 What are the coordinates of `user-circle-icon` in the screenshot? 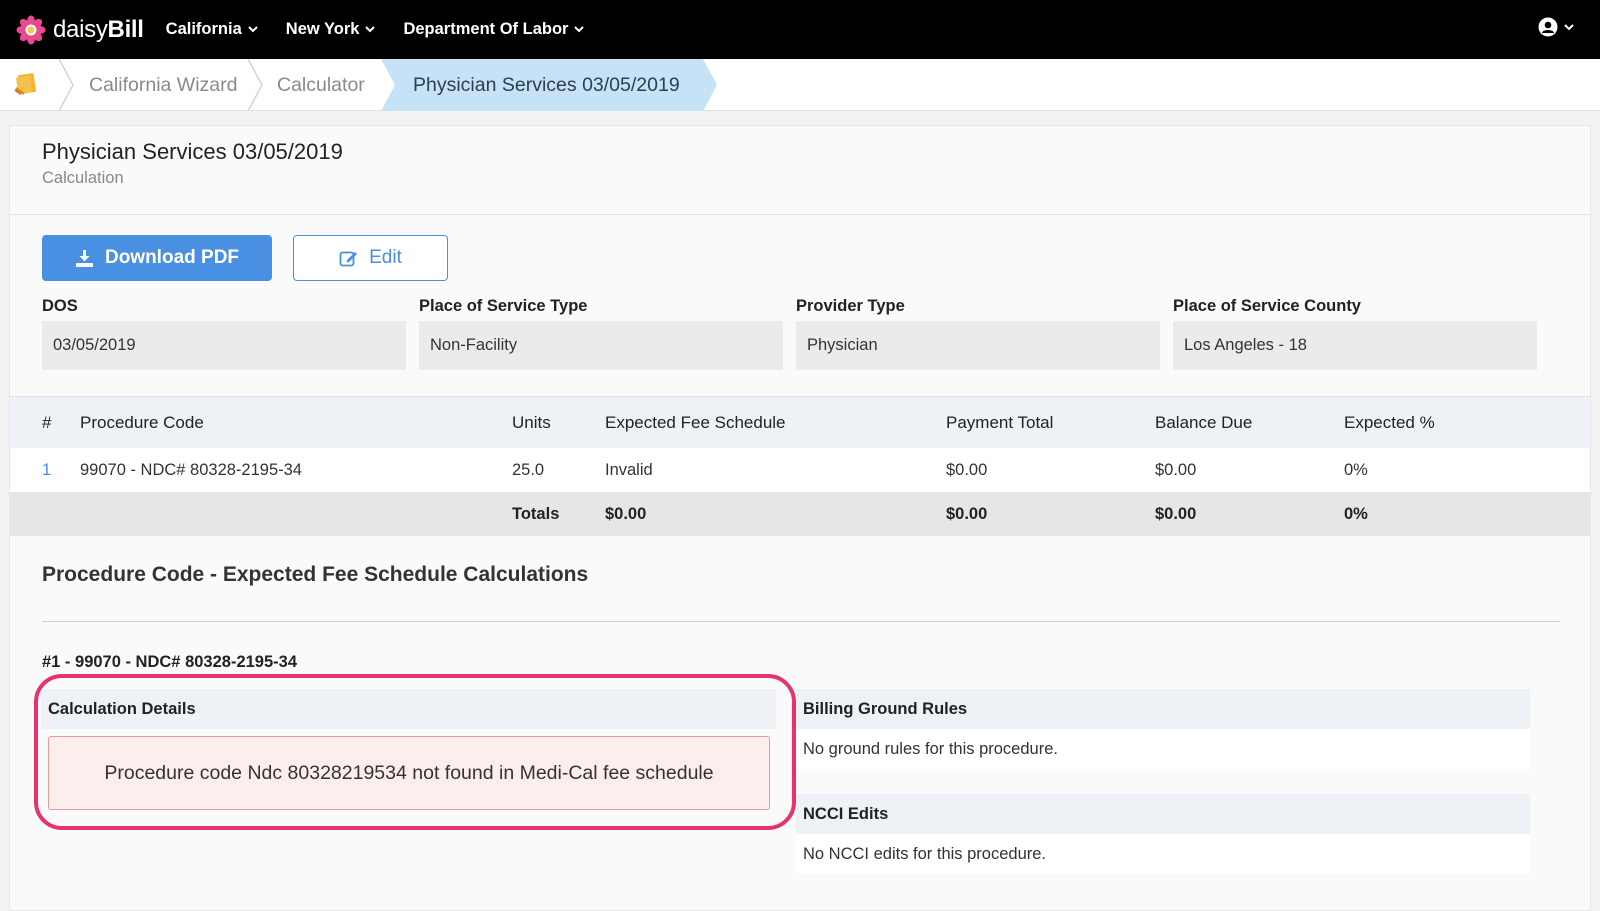 It's located at (1548, 27).